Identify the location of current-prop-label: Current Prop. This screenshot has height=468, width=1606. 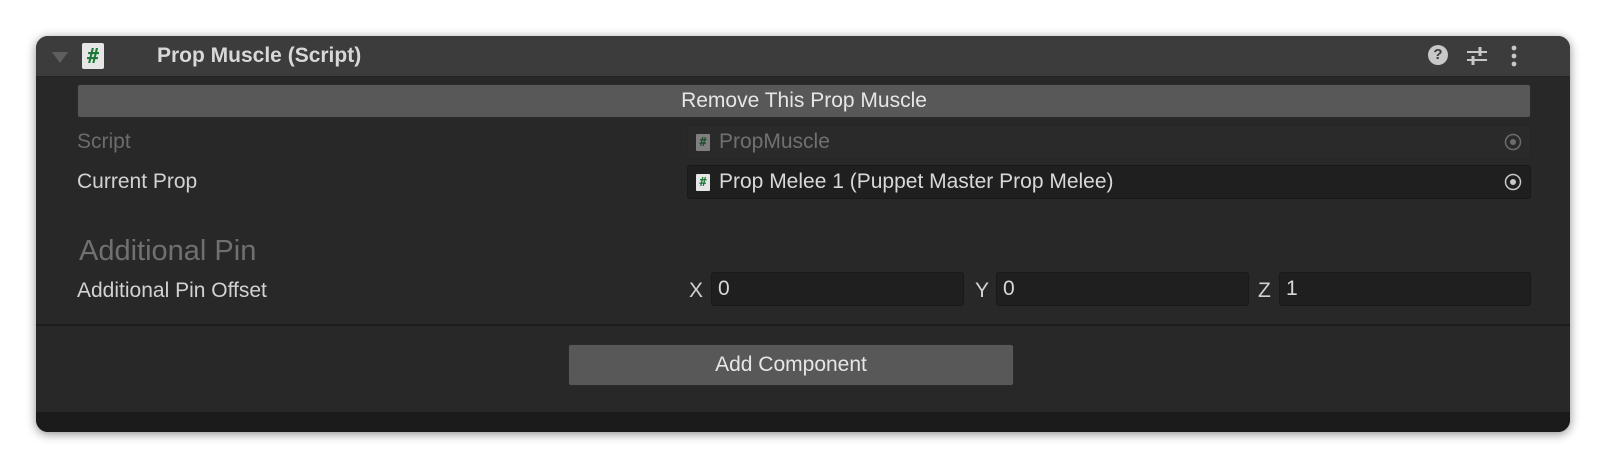
(137, 181).